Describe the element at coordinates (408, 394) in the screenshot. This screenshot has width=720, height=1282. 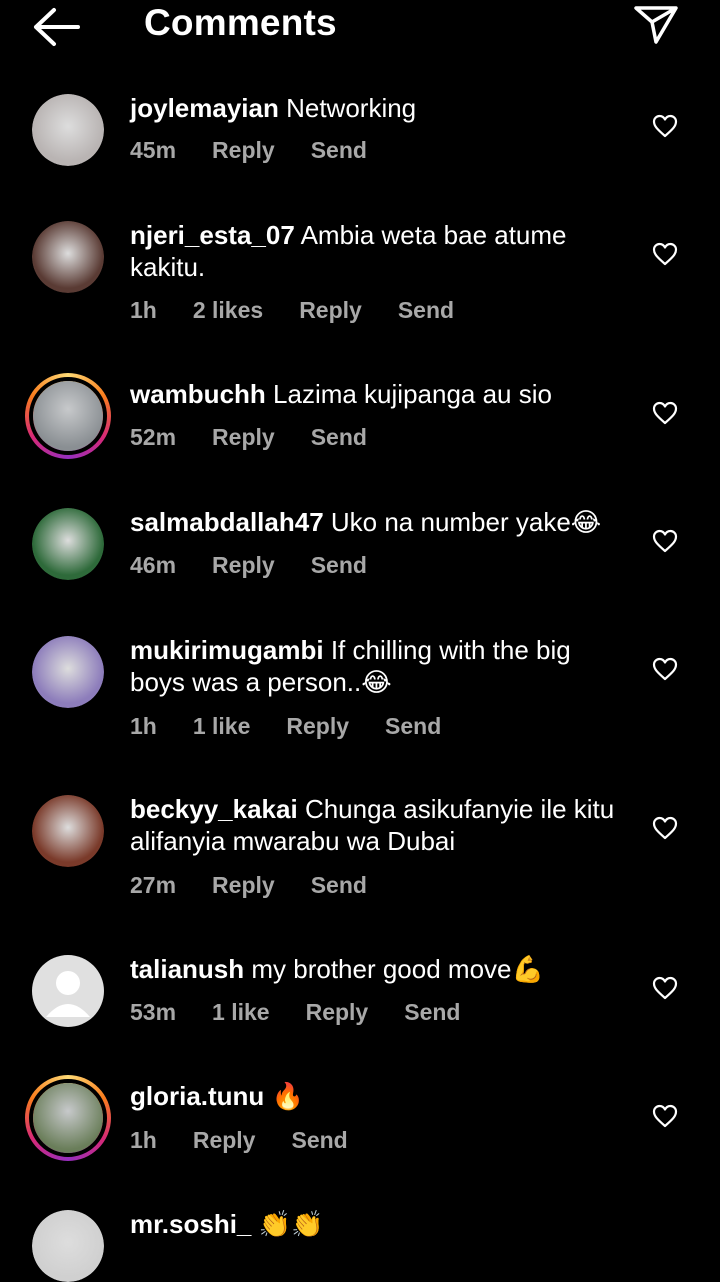
I see `comment-body: Lazima kujipanga au sio` at that location.